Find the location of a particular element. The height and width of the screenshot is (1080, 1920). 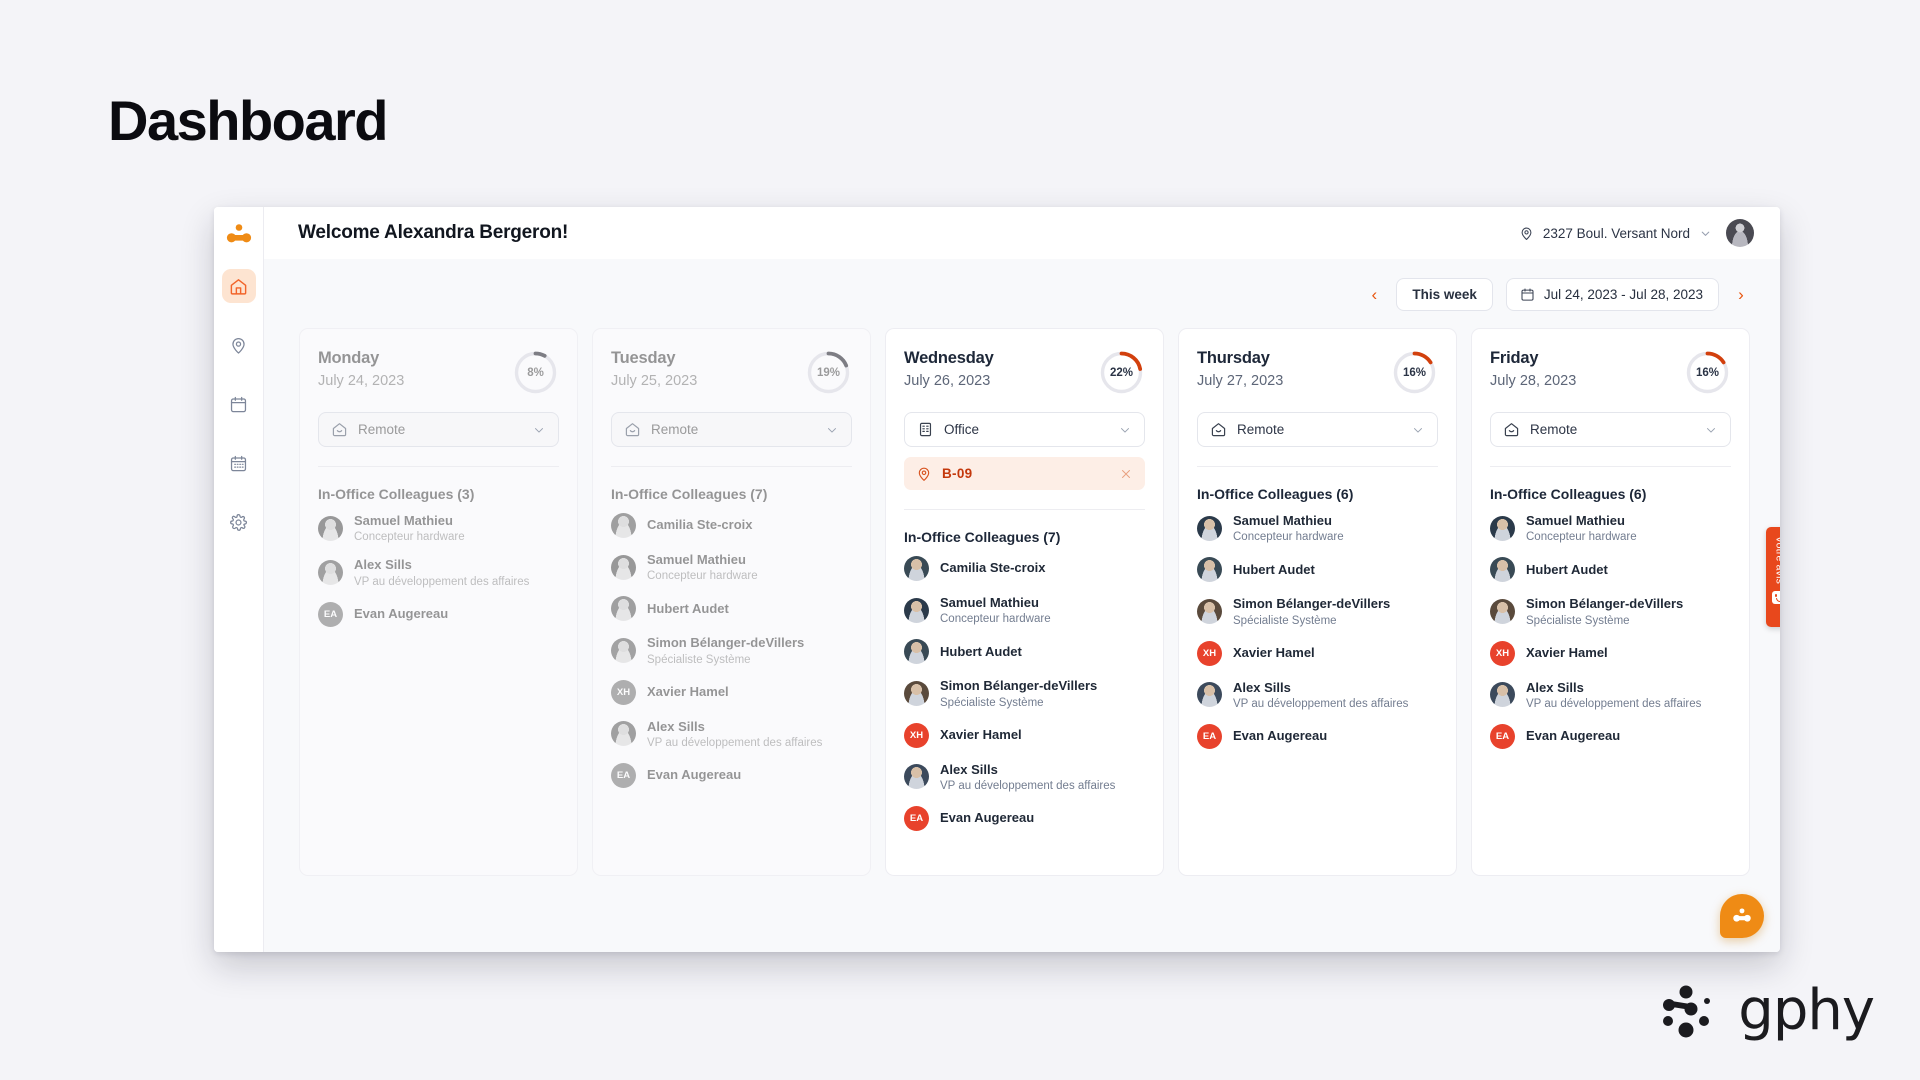

desk-location-chip: B-09 is located at coordinates (1024, 473).